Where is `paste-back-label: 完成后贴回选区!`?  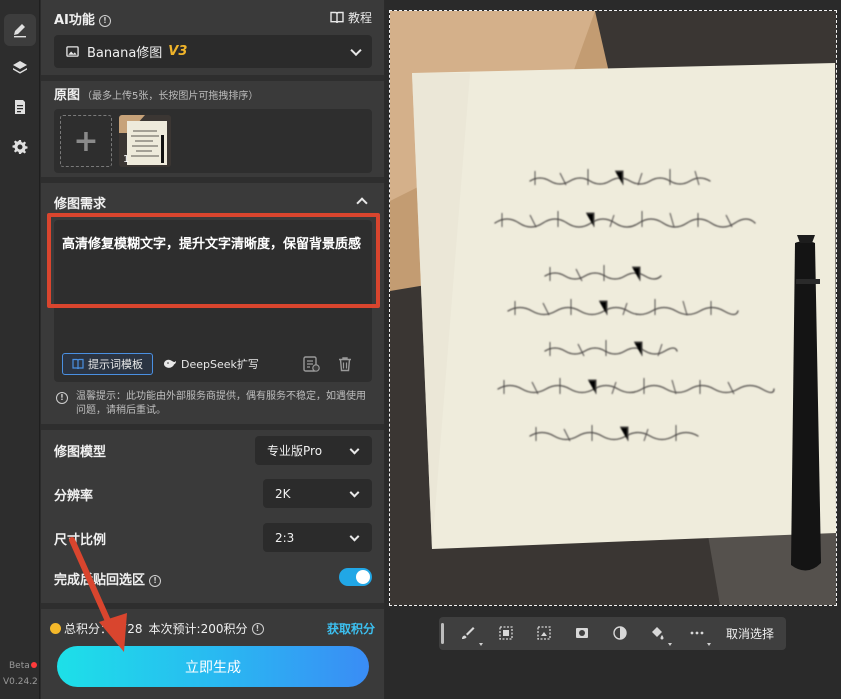
paste-back-label: 完成后贴回选区! is located at coordinates (108, 578).